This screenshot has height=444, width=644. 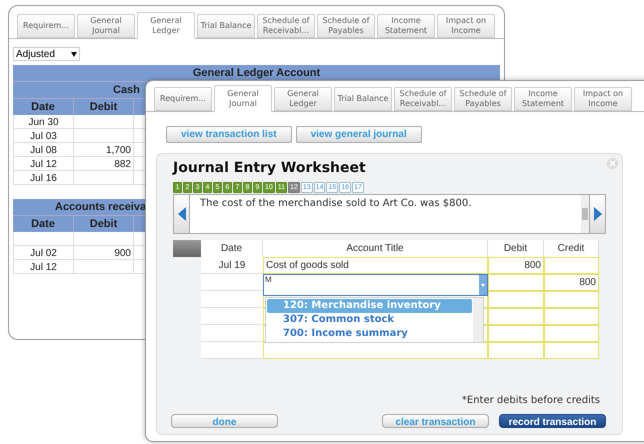 I want to click on close-icon, so click(x=612, y=163).